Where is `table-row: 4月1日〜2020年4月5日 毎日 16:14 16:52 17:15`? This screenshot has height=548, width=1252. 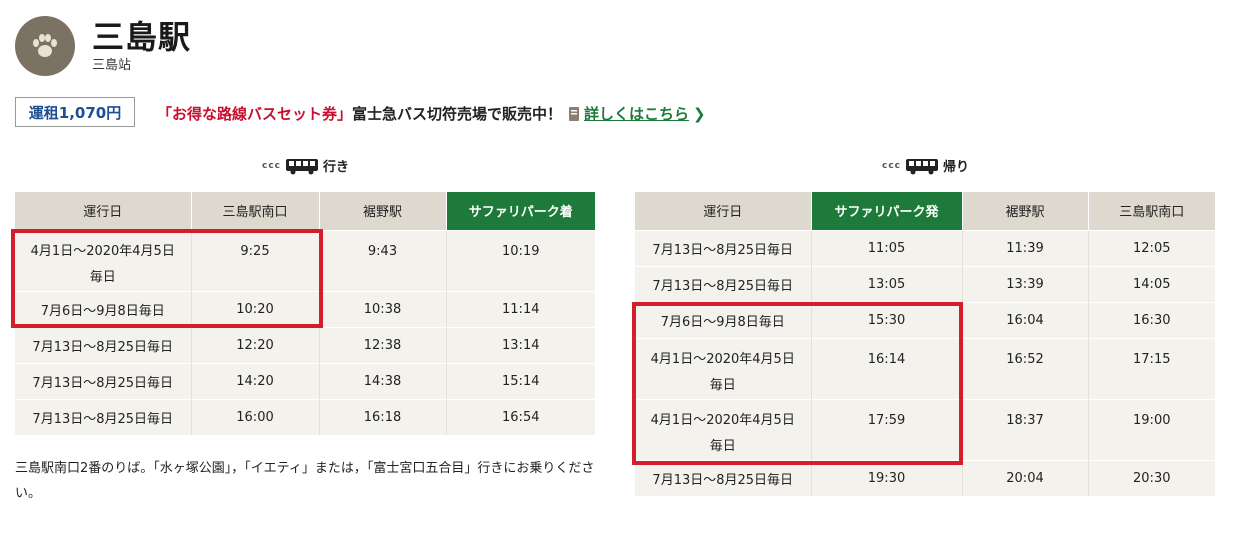
table-row: 4月1日〜2020年4月5日 毎日 16:14 16:52 17:15 is located at coordinates (925, 368).